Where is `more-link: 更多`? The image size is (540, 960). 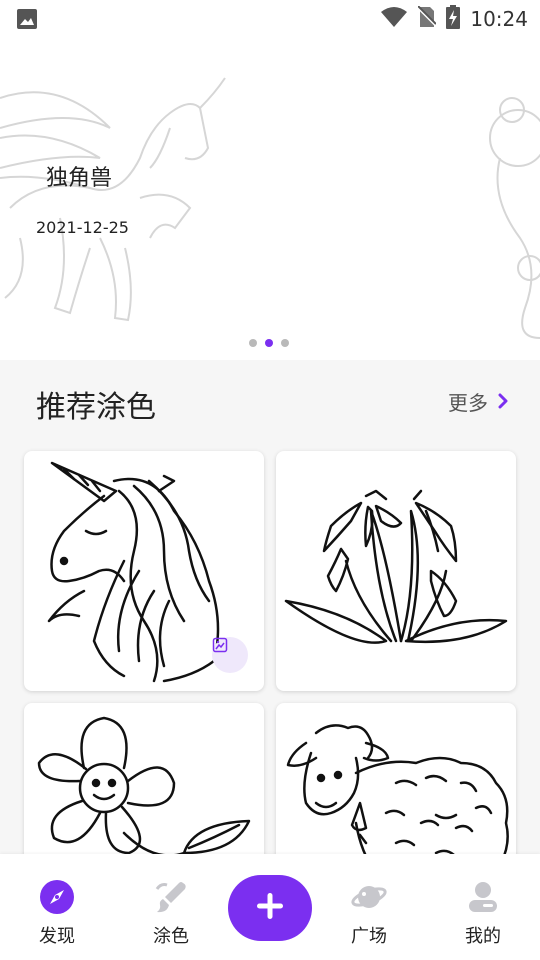 more-link: 更多 is located at coordinates (478, 401).